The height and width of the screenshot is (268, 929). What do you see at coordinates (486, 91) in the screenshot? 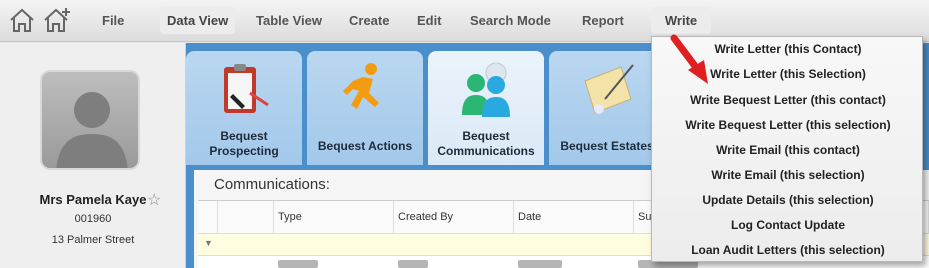
I see `people-chat-icon` at bounding box center [486, 91].